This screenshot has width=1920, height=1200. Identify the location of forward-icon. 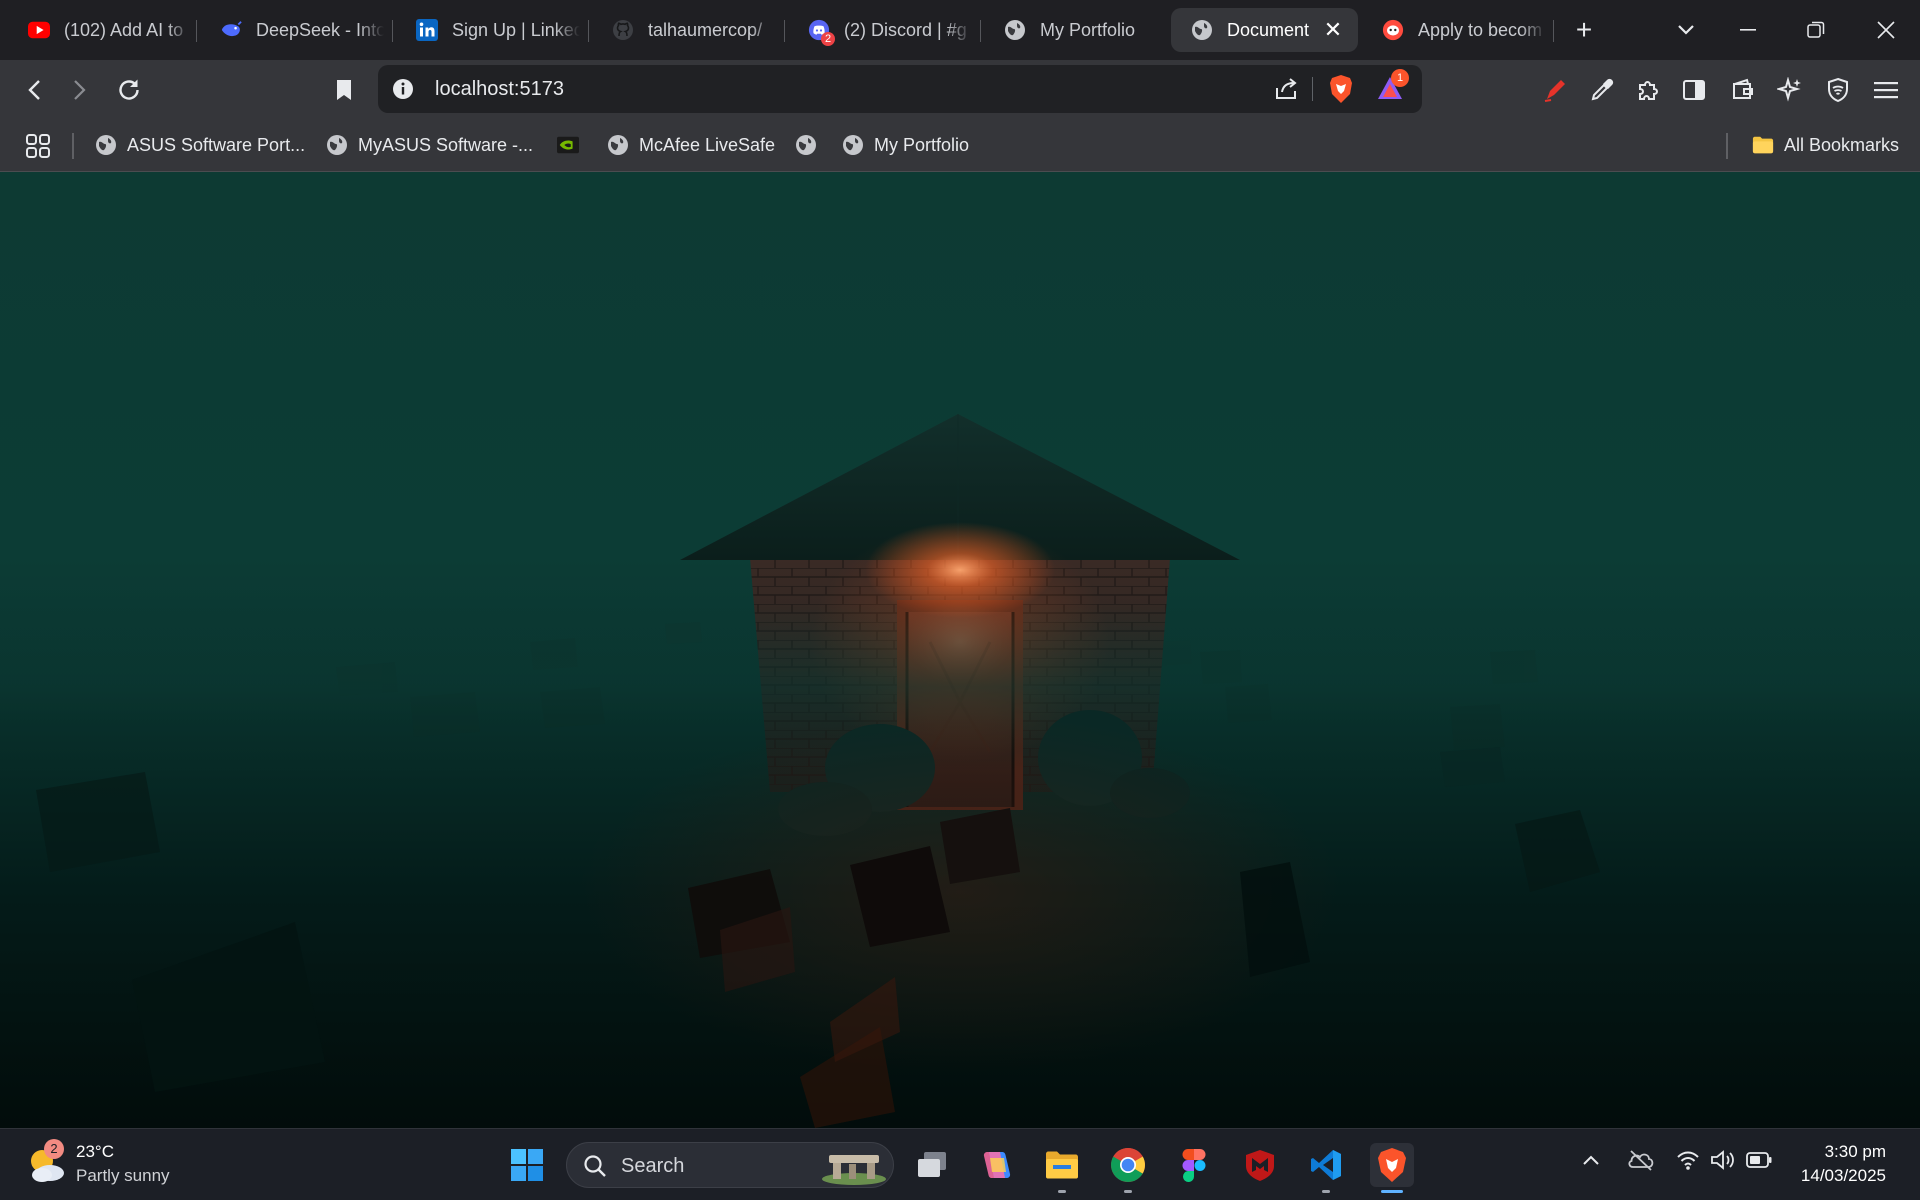
(80, 90).